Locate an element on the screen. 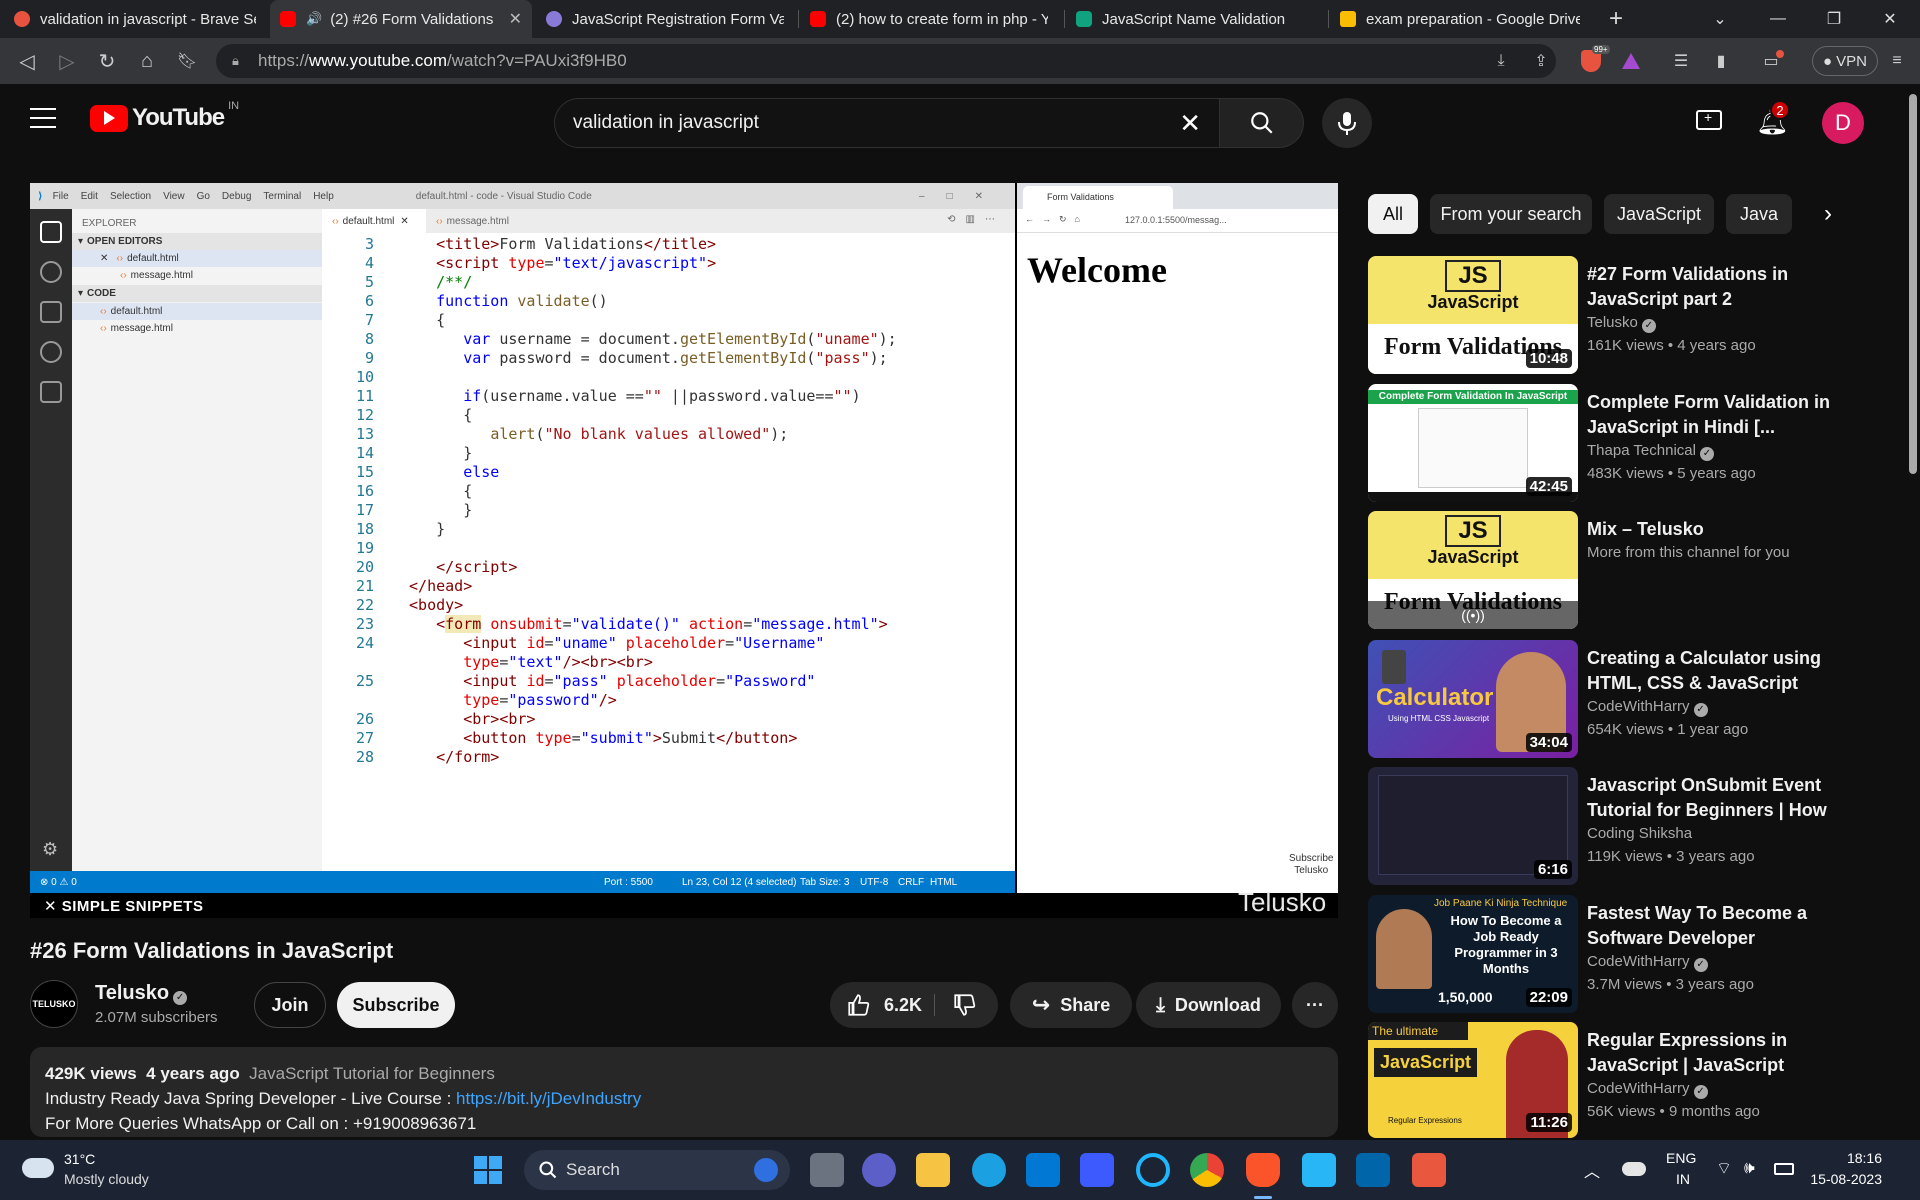 Image resolution: width=1920 pixels, height=1200 pixels. browser-tab-5: JavaScript Name Validation is located at coordinates (1195, 19).